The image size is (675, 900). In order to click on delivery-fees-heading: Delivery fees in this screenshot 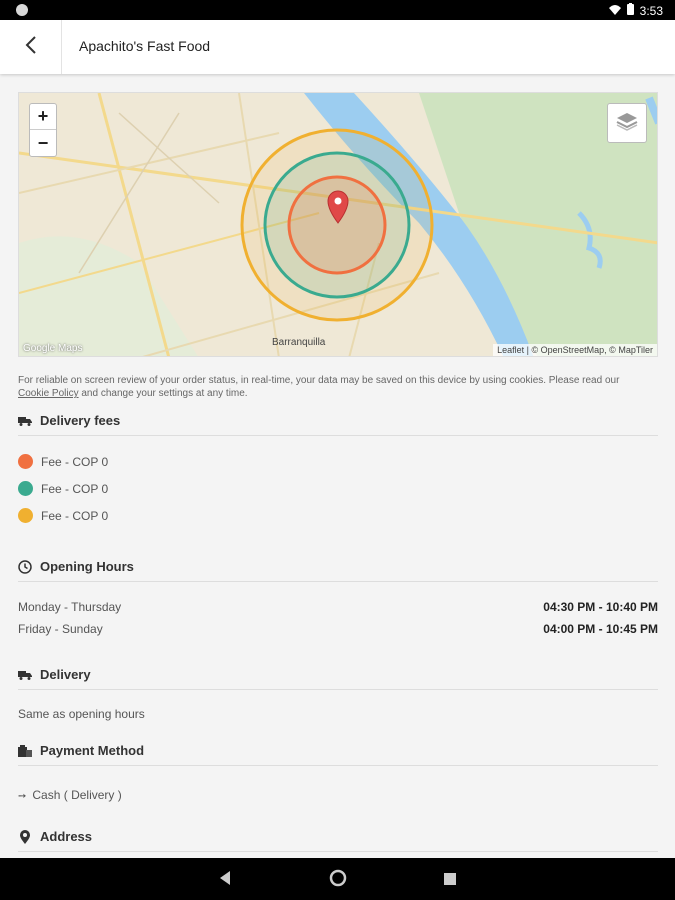, I will do `click(338, 421)`.